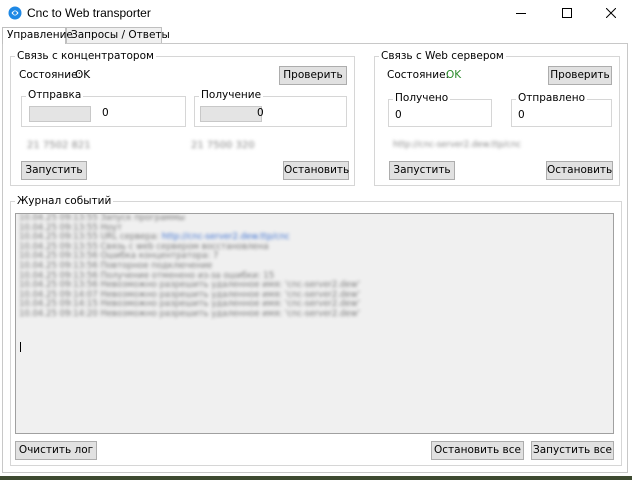  Describe the element at coordinates (223, 145) in the screenshot. I see `concentrator-info-right: 21 7500 320` at that location.